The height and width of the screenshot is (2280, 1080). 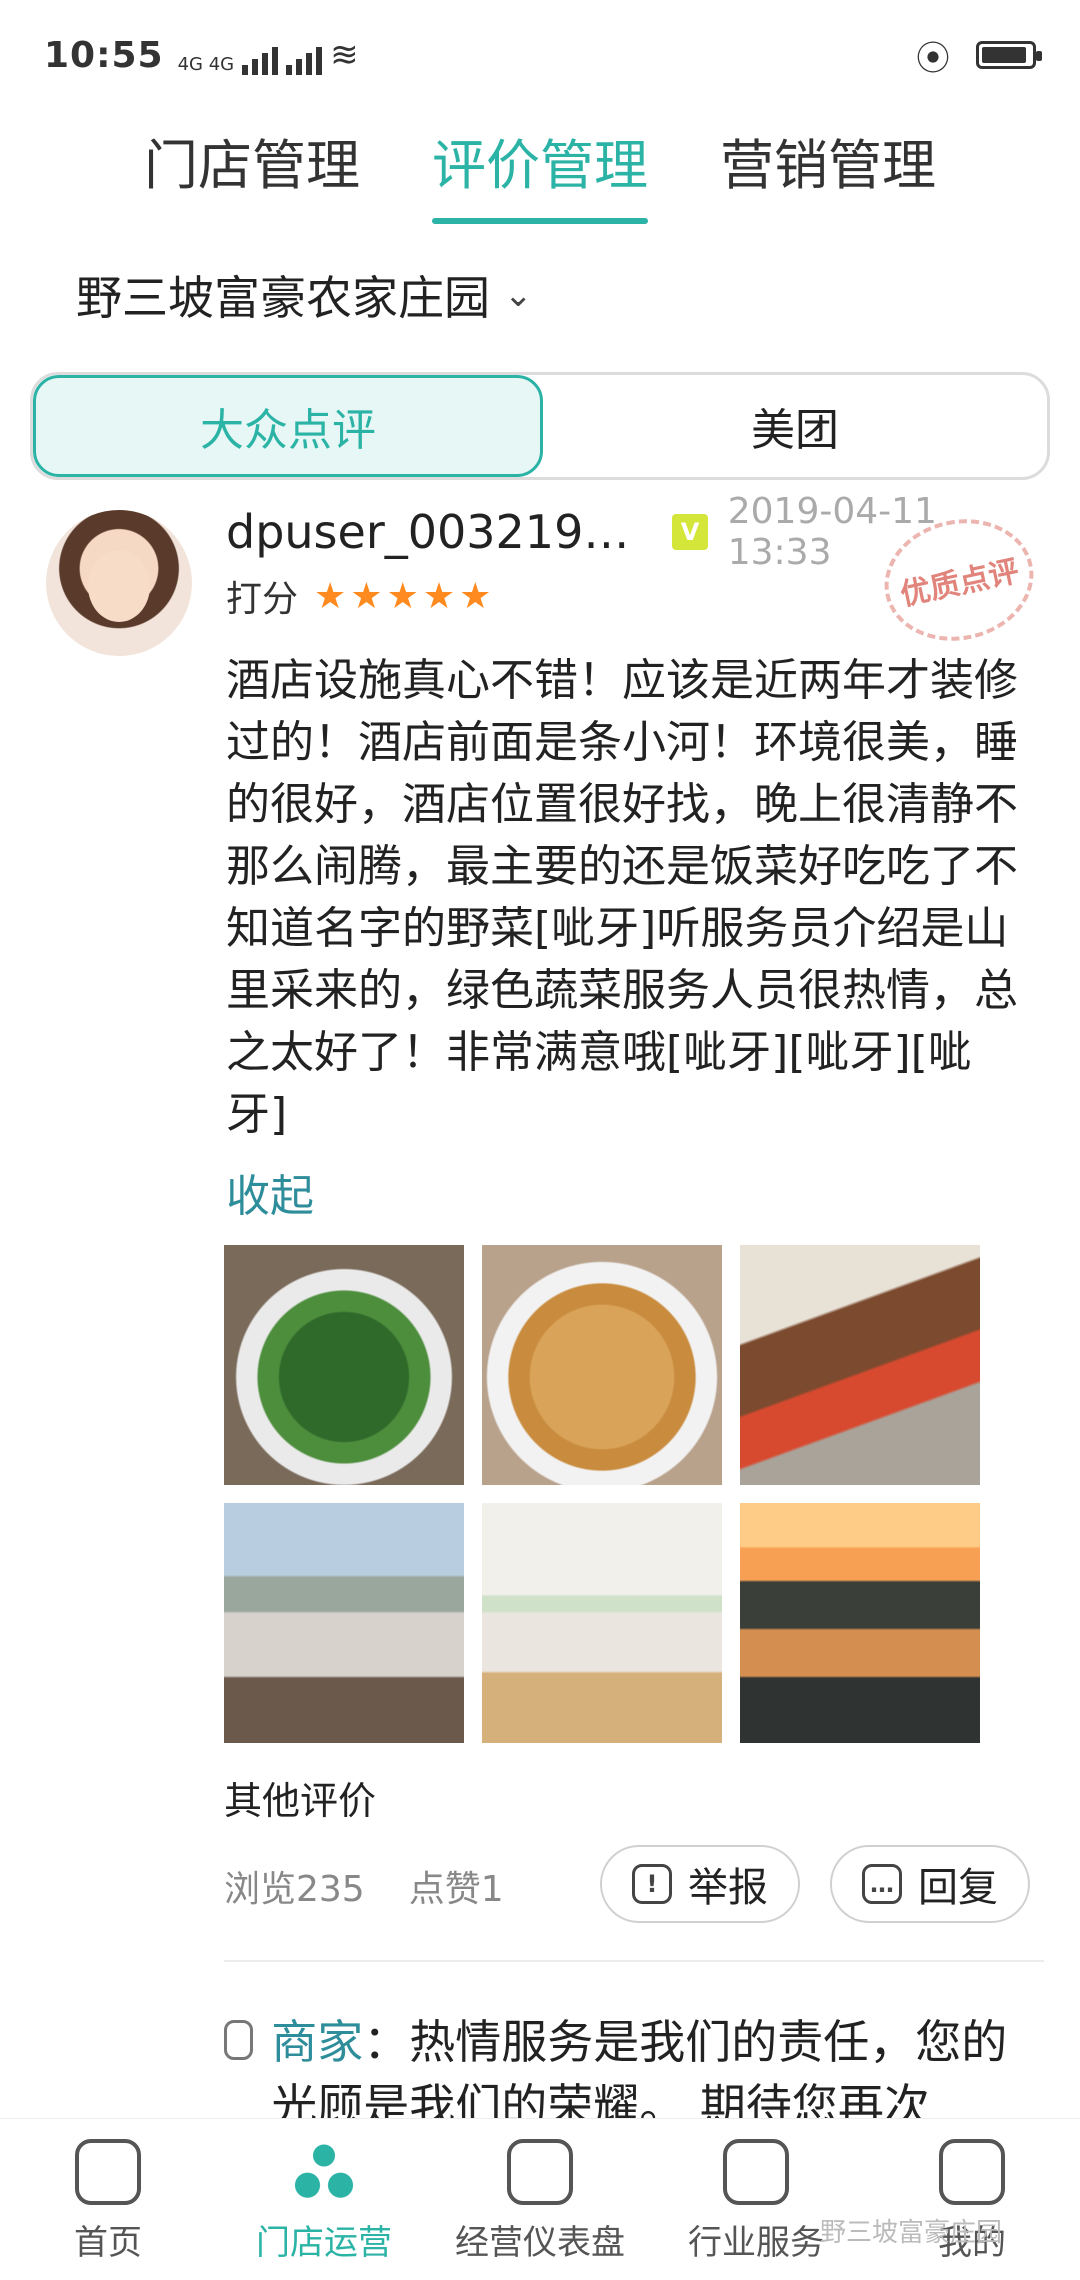 I want to click on rating-stars: ★ ★ ★ ★ ★, so click(x=402, y=596).